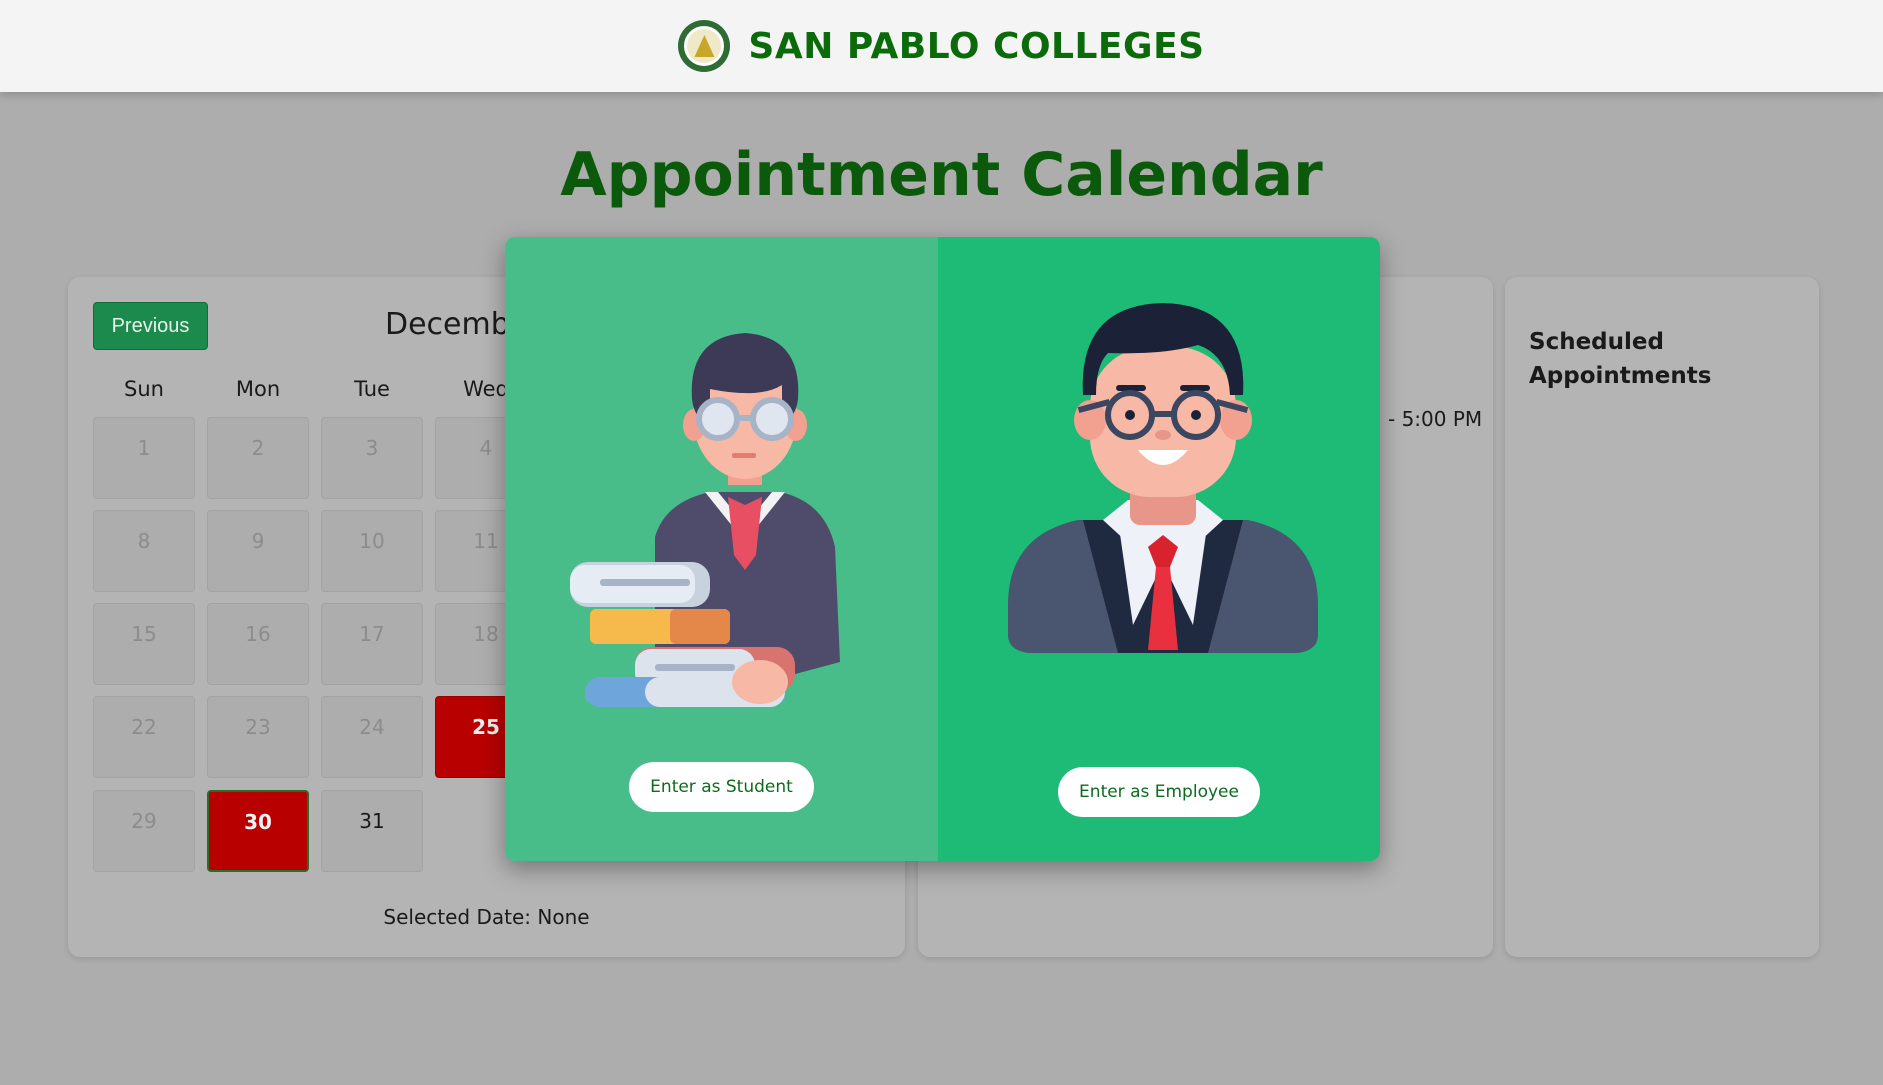 Image resolution: width=1883 pixels, height=1085 pixels. What do you see at coordinates (1163, 478) in the screenshot?
I see `employee-illustration-icon` at bounding box center [1163, 478].